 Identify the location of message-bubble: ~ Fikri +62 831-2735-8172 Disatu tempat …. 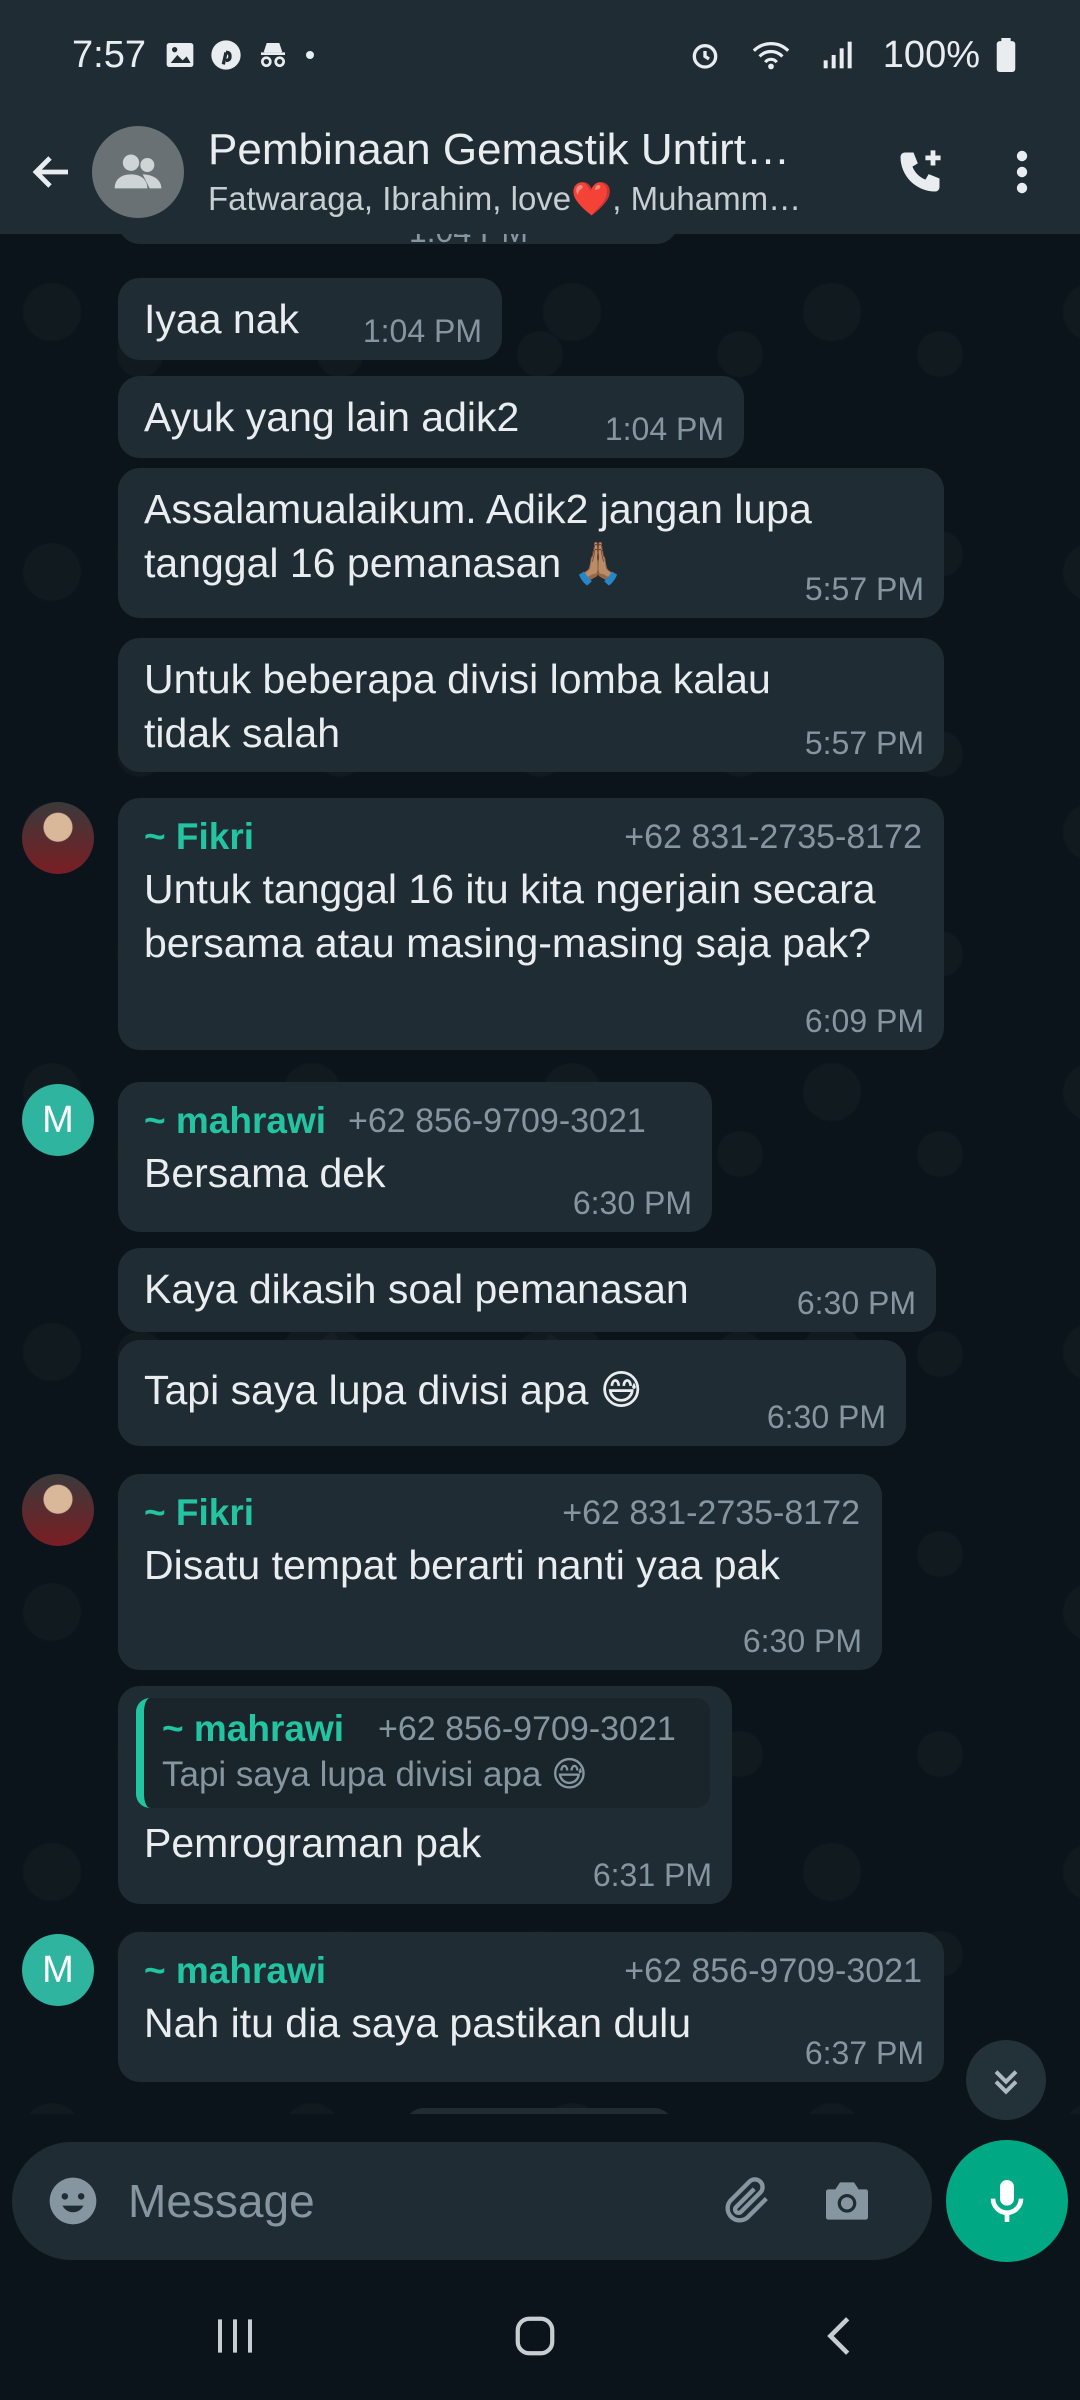
(500, 1572).